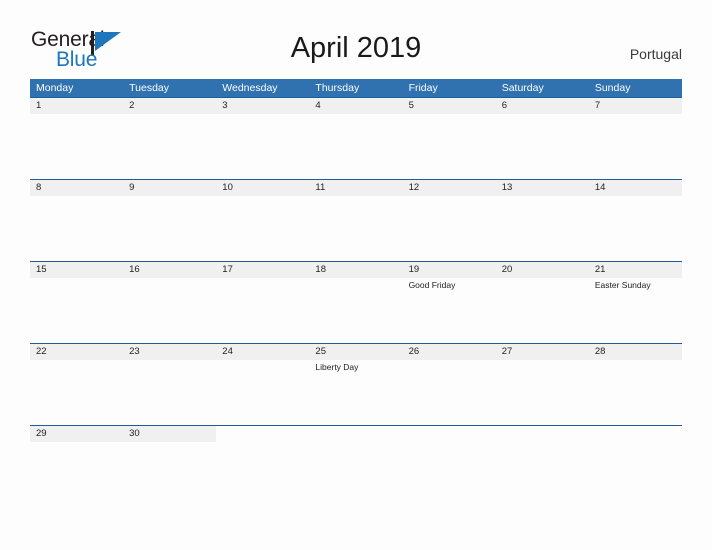 The width and height of the screenshot is (712, 550). I want to click on day-number: 22, so click(41, 351).